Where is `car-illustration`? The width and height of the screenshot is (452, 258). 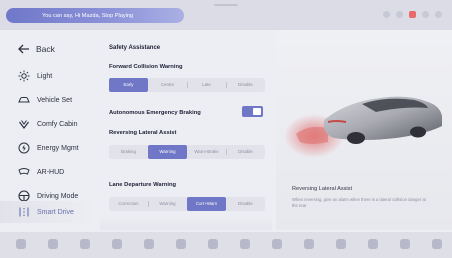 car-illustration is located at coordinates (363, 127).